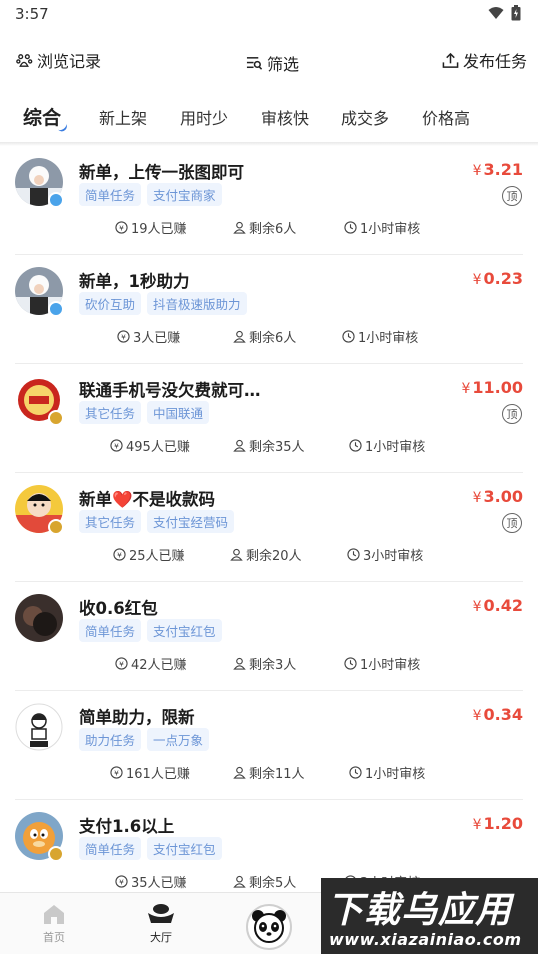 The height and width of the screenshot is (954, 538). Describe the element at coordinates (123, 117) in the screenshot. I see `tab-newly-listed: 新上架` at that location.